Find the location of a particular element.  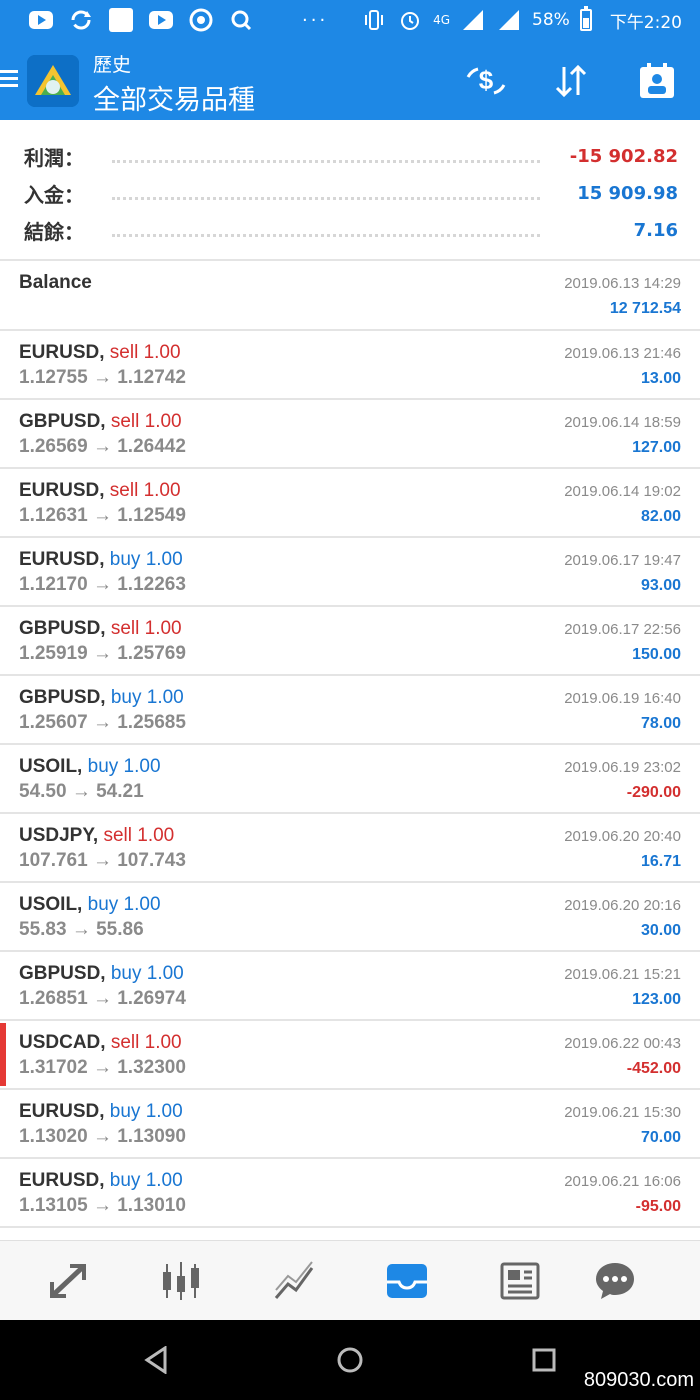

trade-profit: -95.00 is located at coordinates (658, 1206).